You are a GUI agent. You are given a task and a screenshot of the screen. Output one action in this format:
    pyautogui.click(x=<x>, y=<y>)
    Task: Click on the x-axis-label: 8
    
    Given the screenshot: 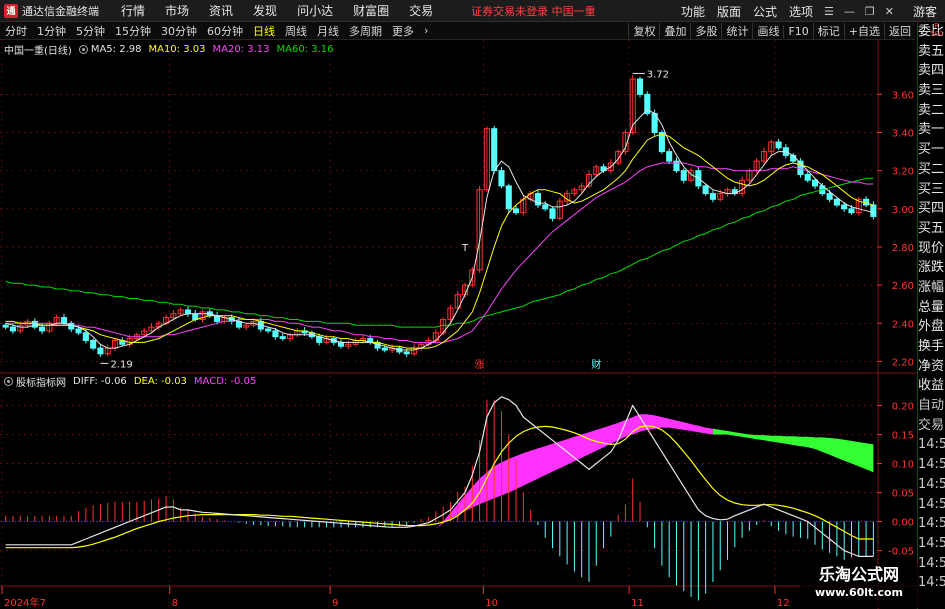 What is the action you would take?
    pyautogui.click(x=175, y=603)
    